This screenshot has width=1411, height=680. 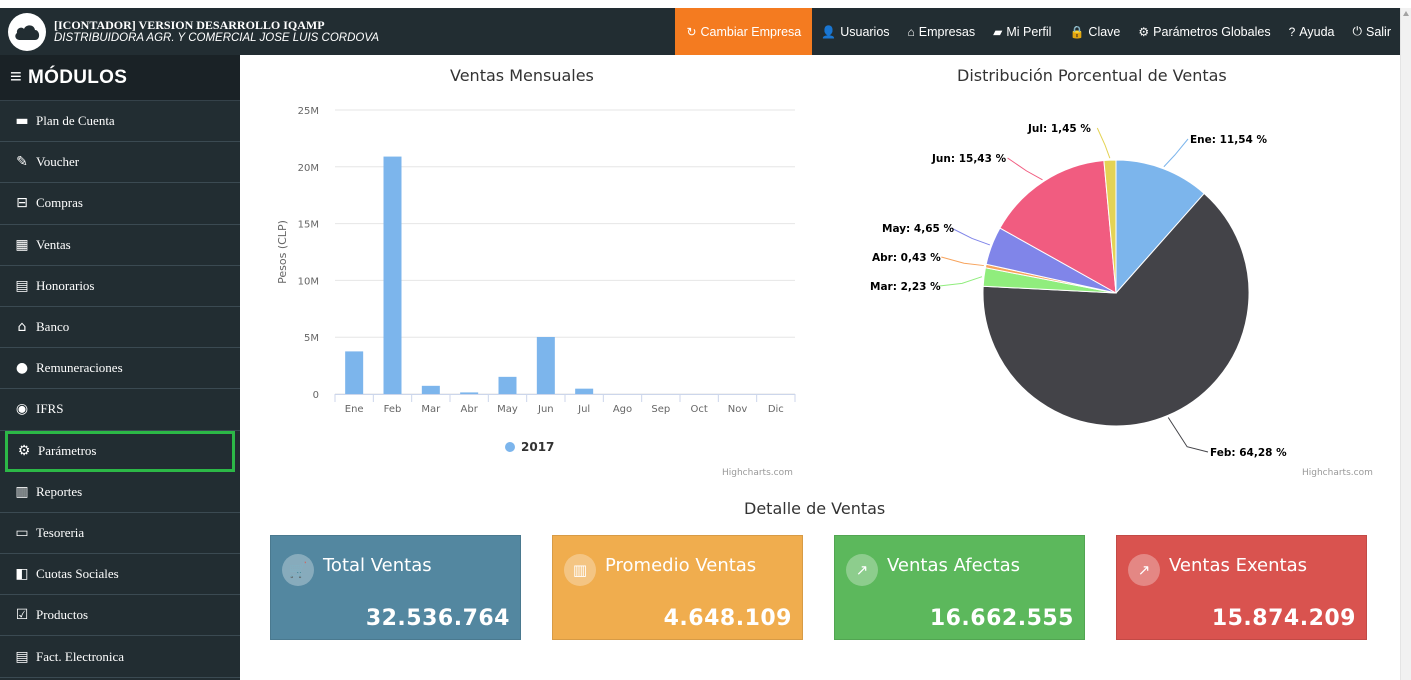 What do you see at coordinates (120, 286) in the screenshot?
I see `sidebar-item-honorarios: ▤ Honorarios` at bounding box center [120, 286].